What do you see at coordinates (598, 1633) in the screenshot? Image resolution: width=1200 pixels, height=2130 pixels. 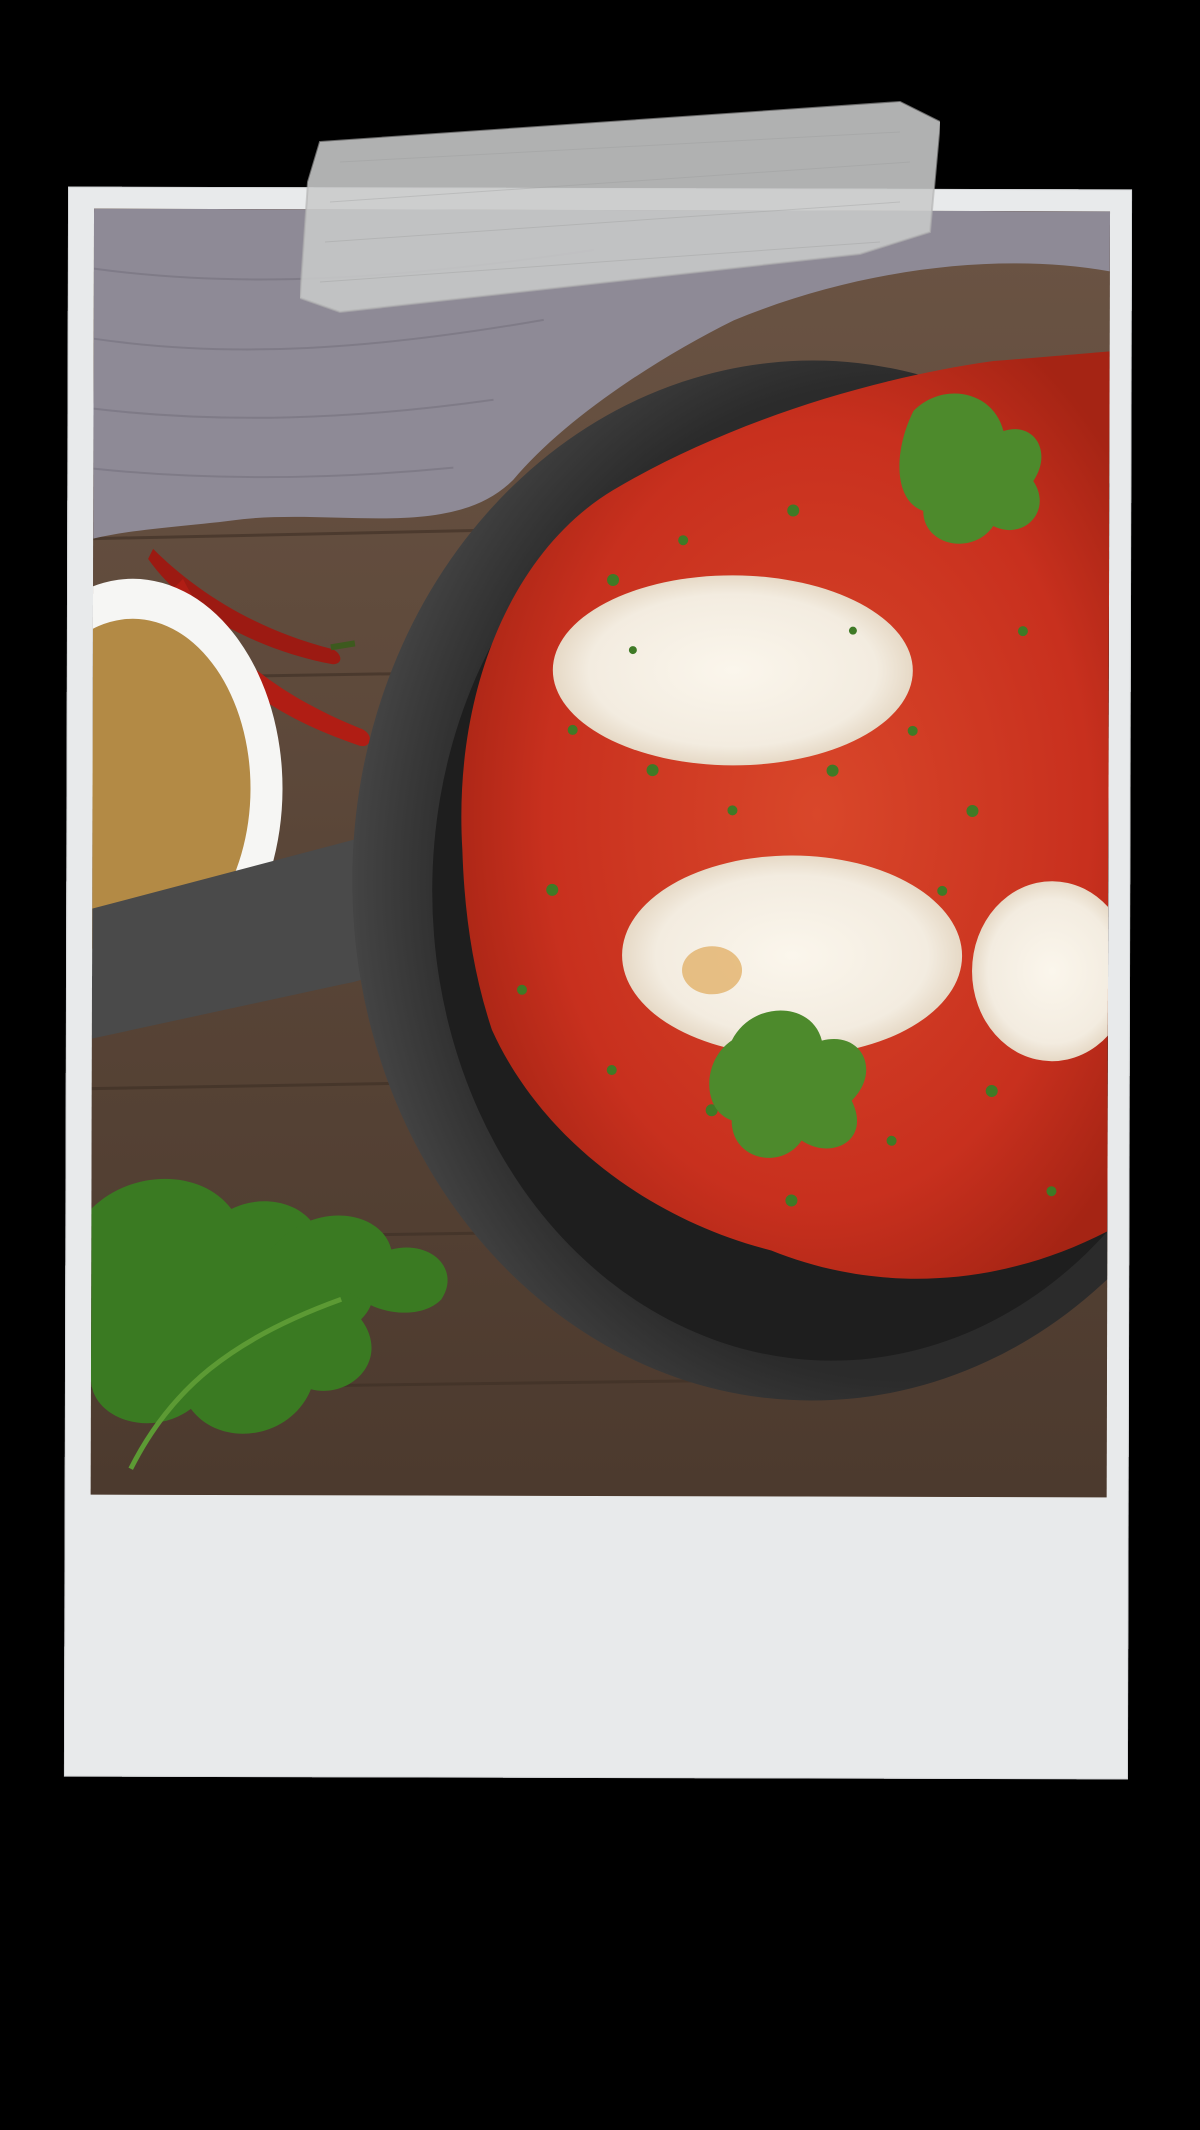 I see `caption-area` at bounding box center [598, 1633].